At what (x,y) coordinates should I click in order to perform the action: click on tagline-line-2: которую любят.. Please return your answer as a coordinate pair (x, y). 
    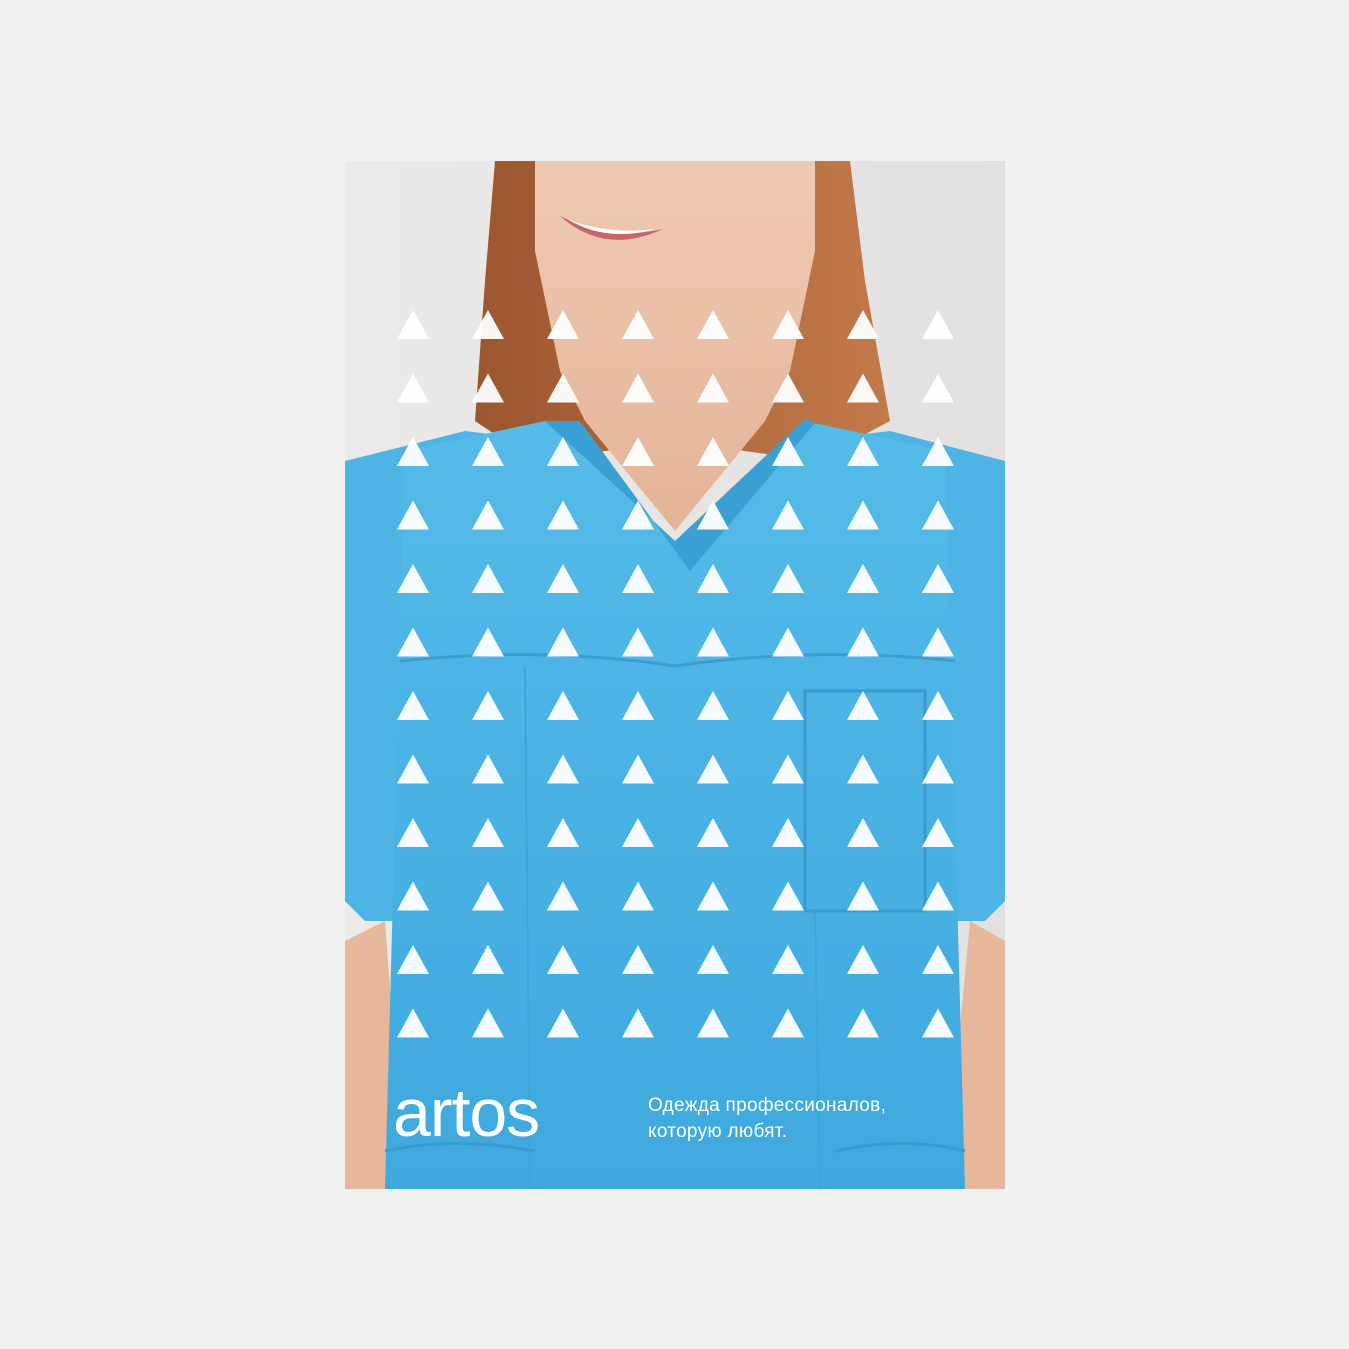
    Looking at the image, I should click on (718, 1131).